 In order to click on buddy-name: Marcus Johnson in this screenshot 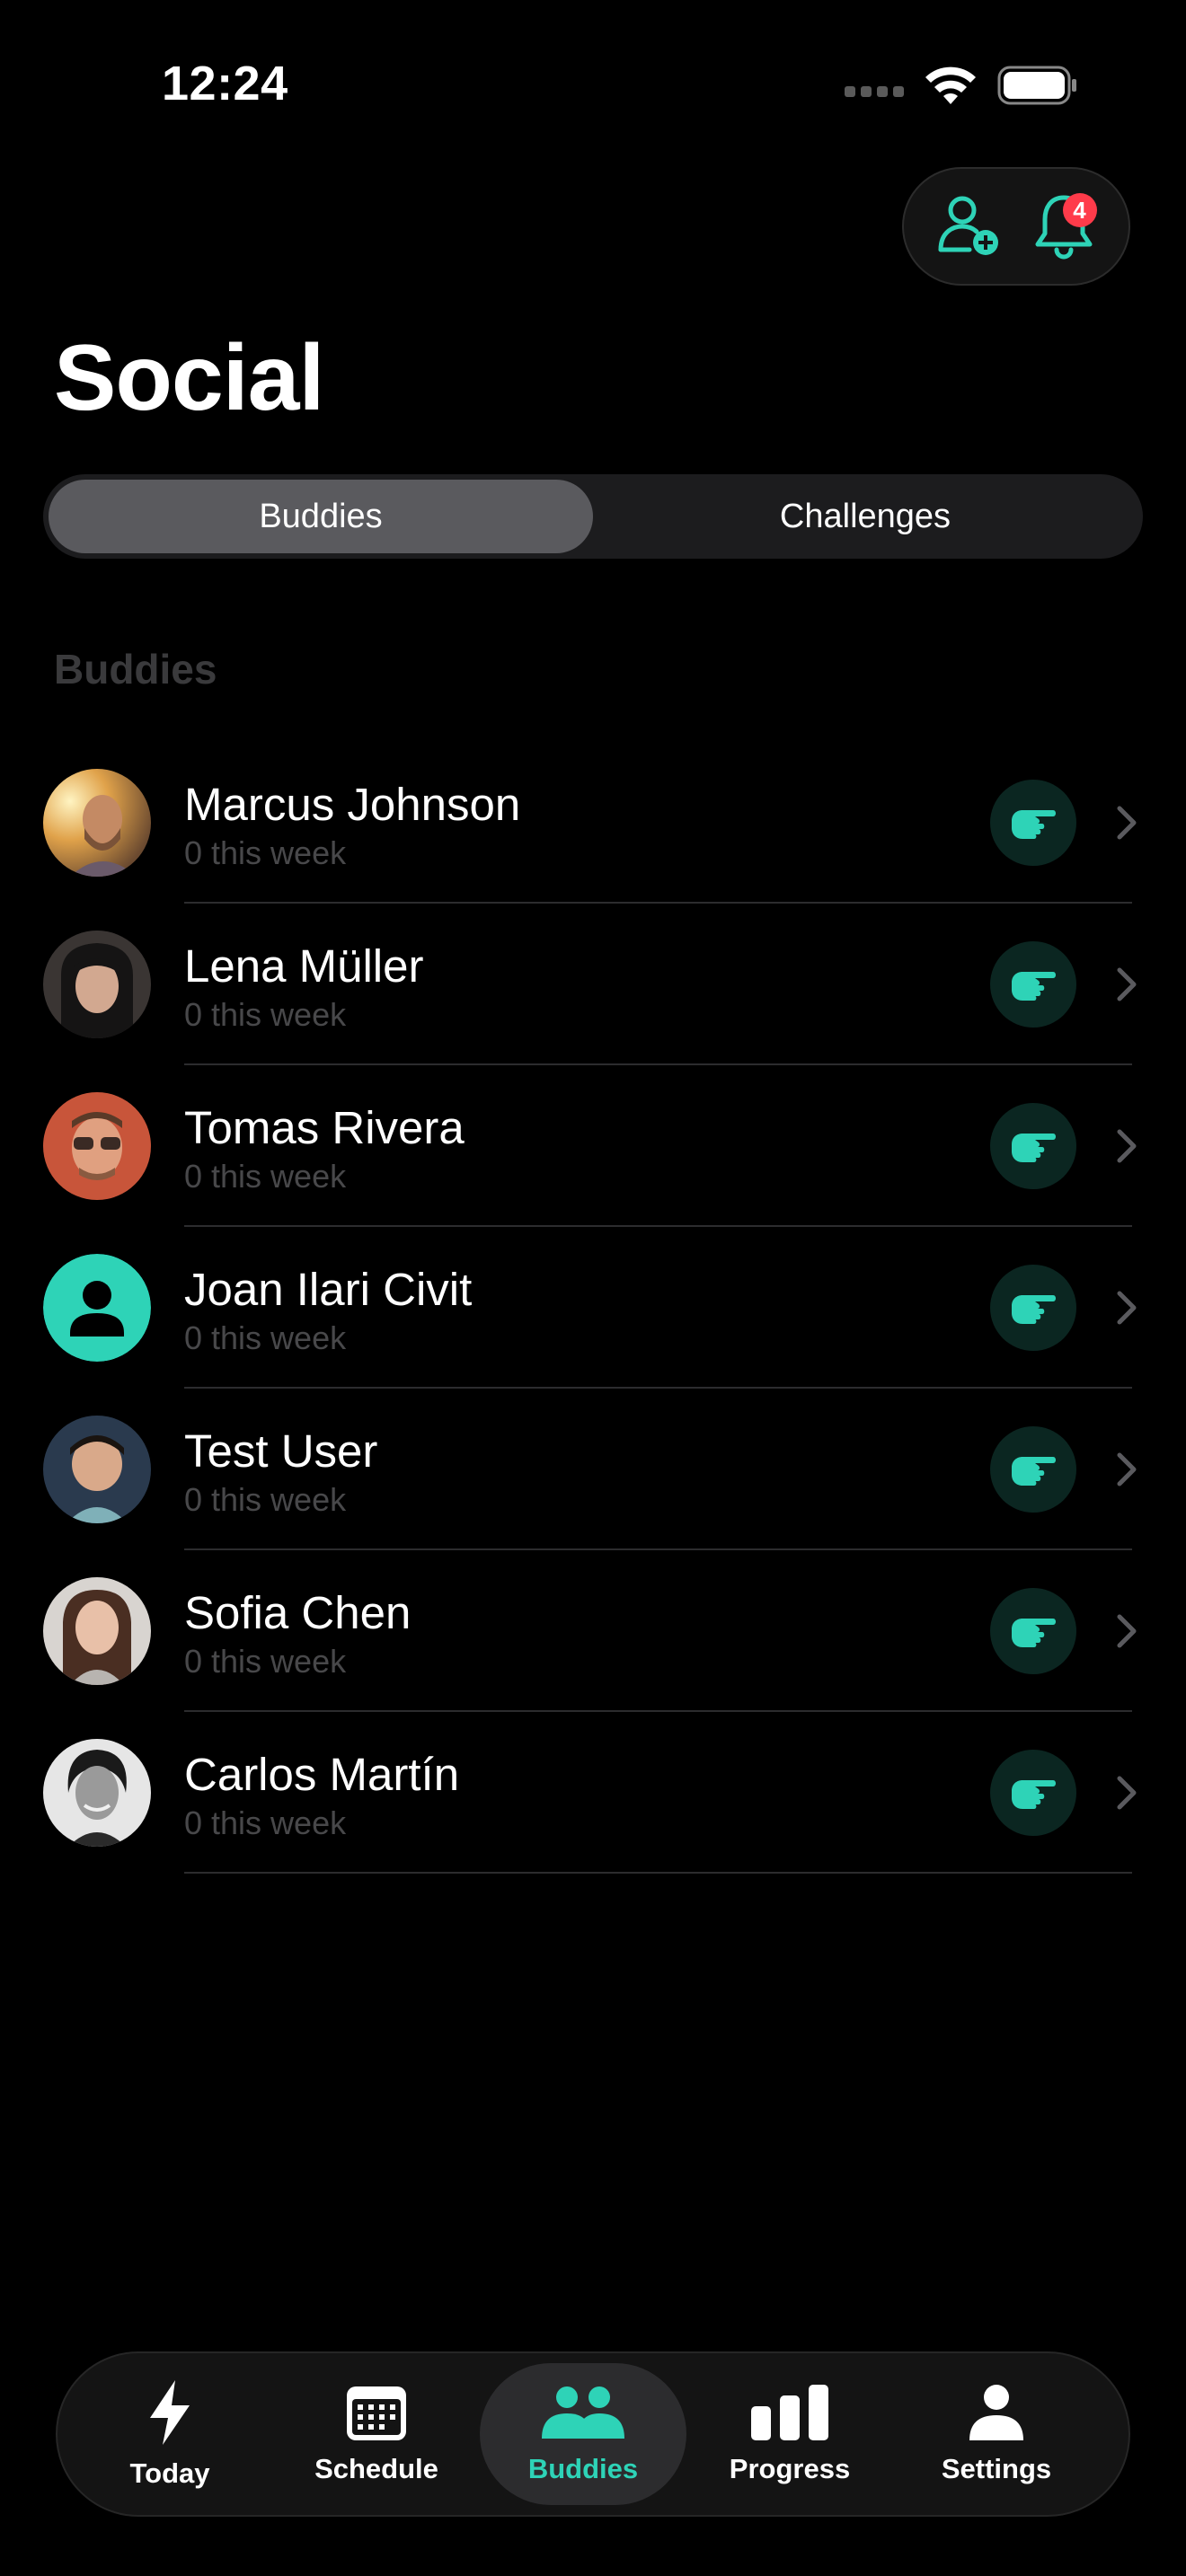, I will do `click(352, 804)`.